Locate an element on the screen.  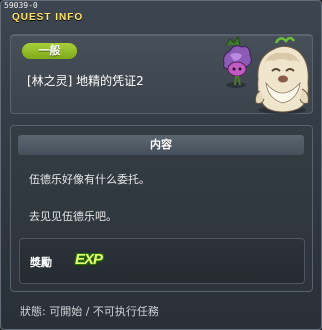
quest-status: 狀態: 可開始 / 不可执行任務 is located at coordinates (89, 311).